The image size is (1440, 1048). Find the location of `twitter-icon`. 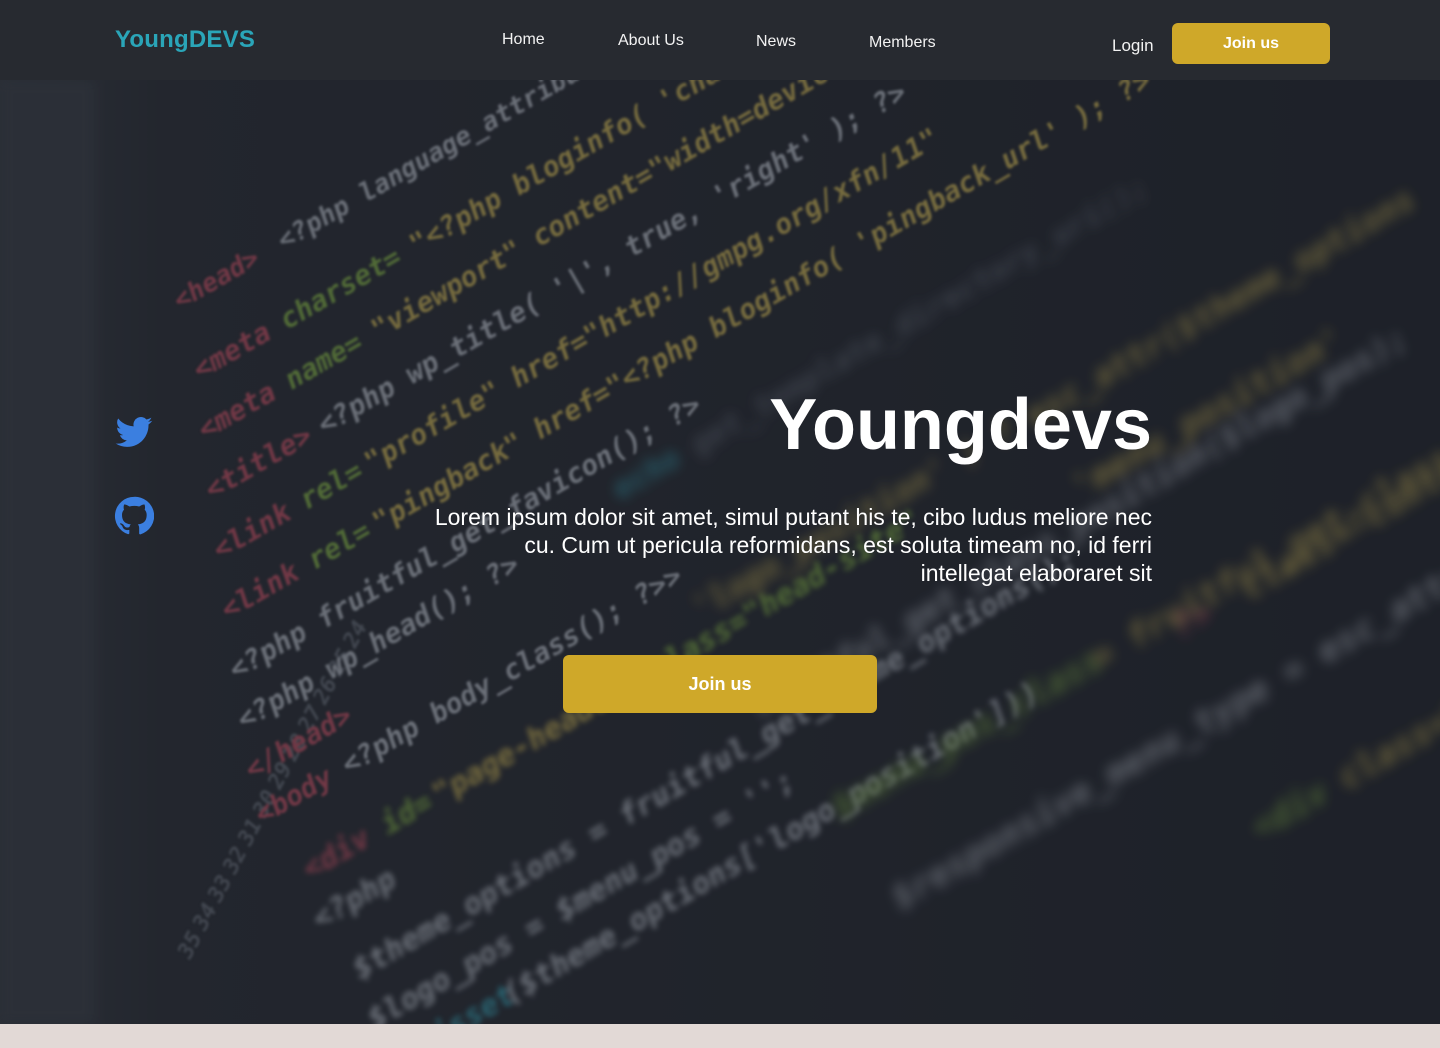

twitter-icon is located at coordinates (134, 432).